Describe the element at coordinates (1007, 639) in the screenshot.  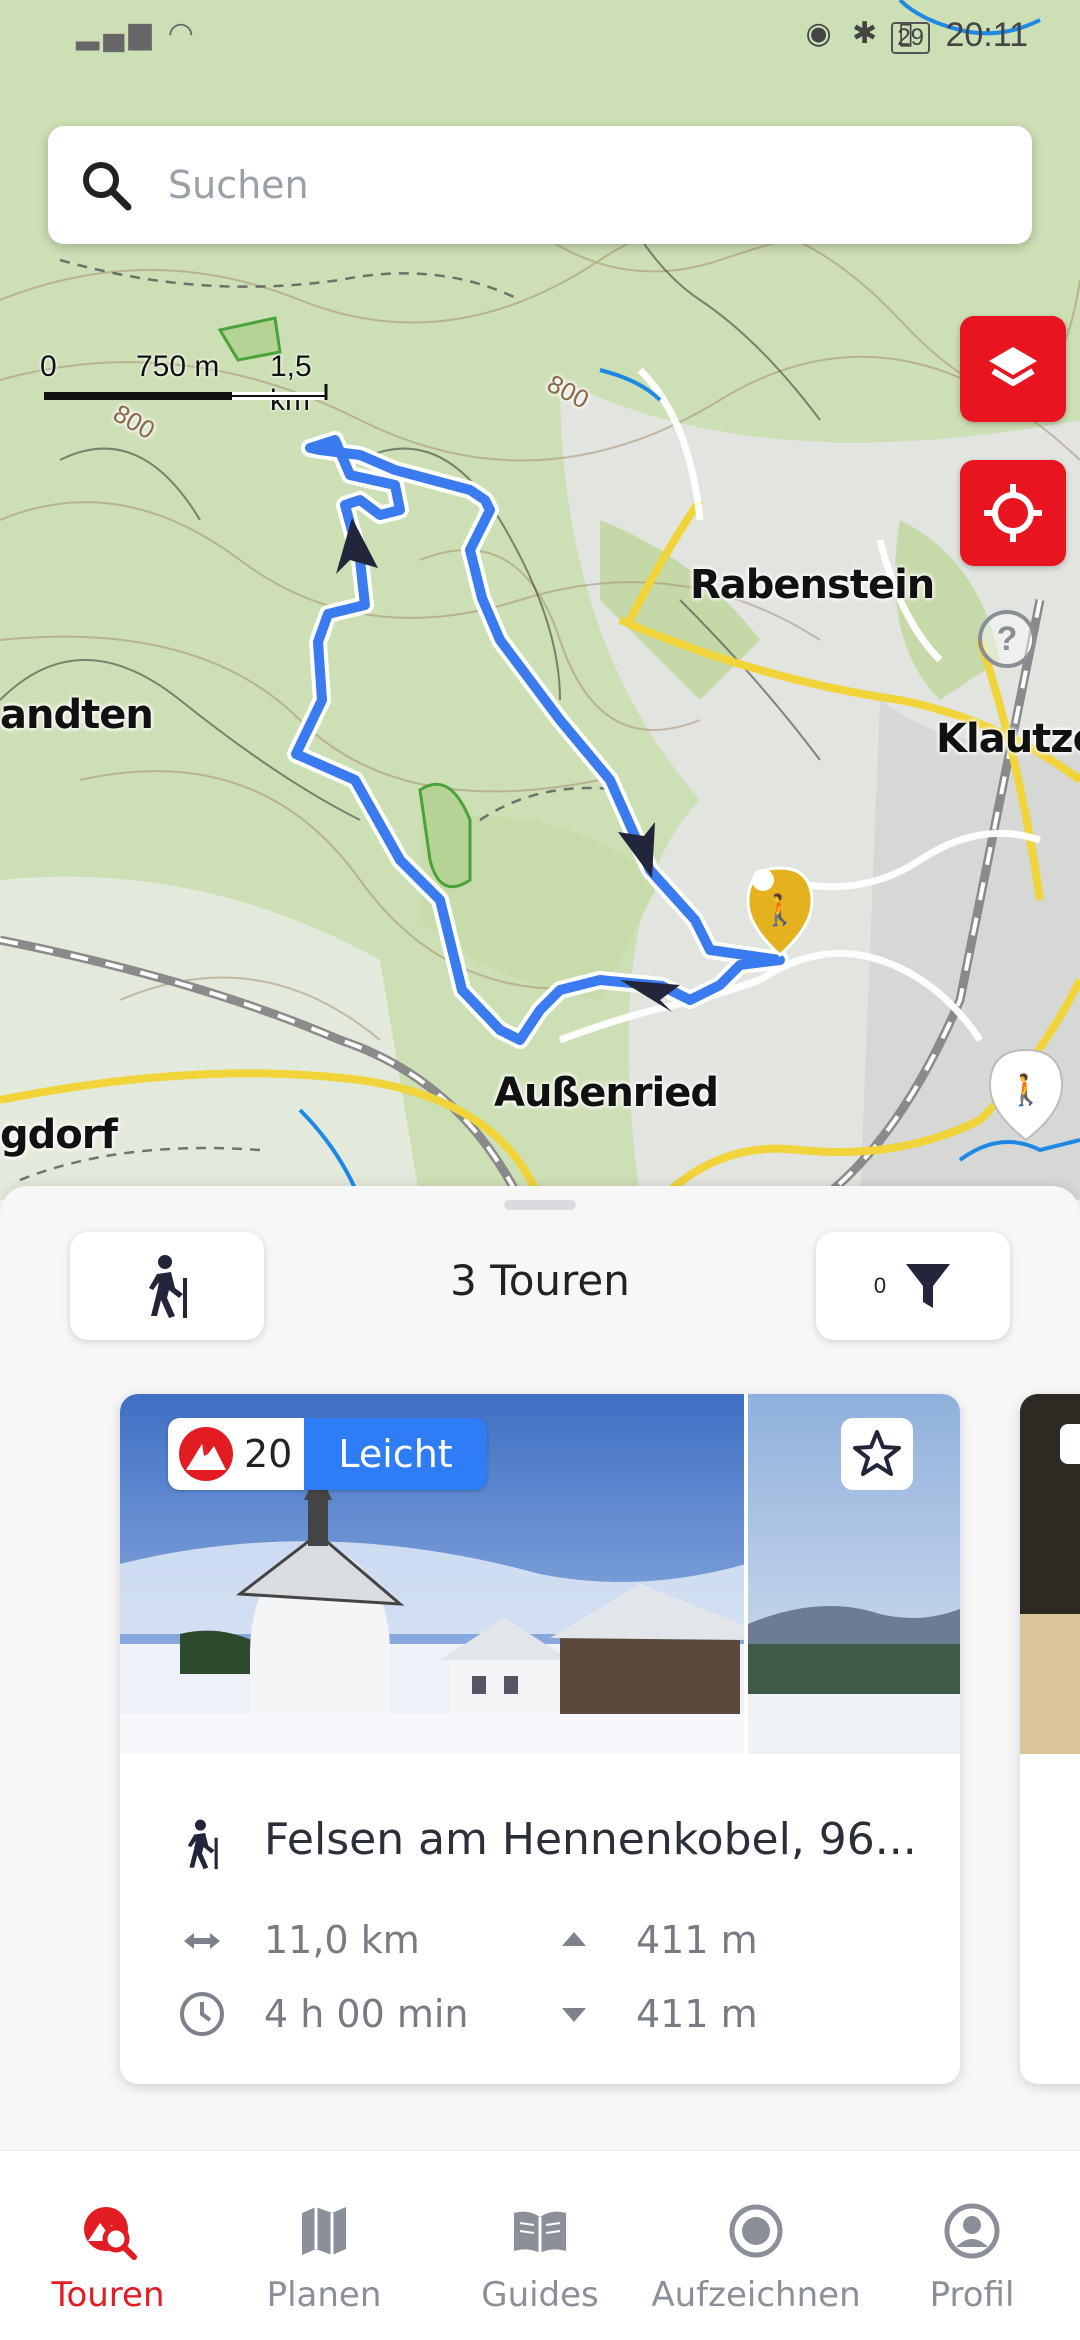
I see `help-button: ?` at that location.